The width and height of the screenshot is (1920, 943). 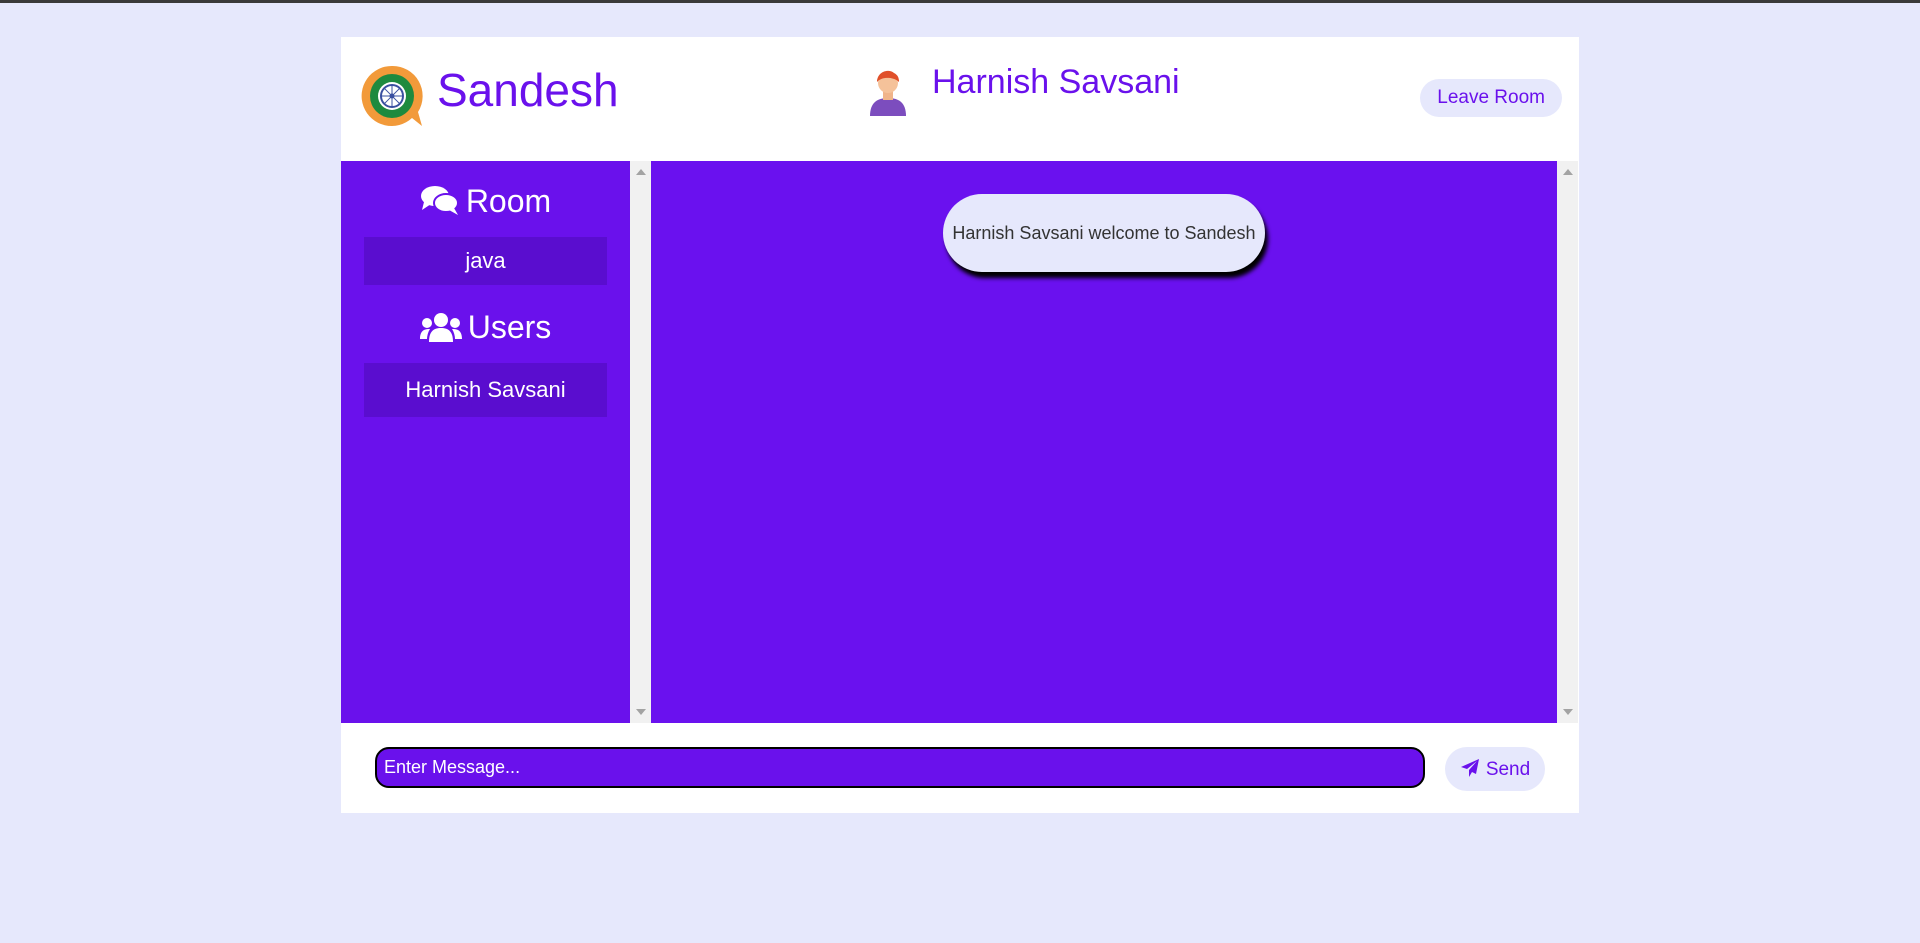 I want to click on room-name: java, so click(x=485, y=260).